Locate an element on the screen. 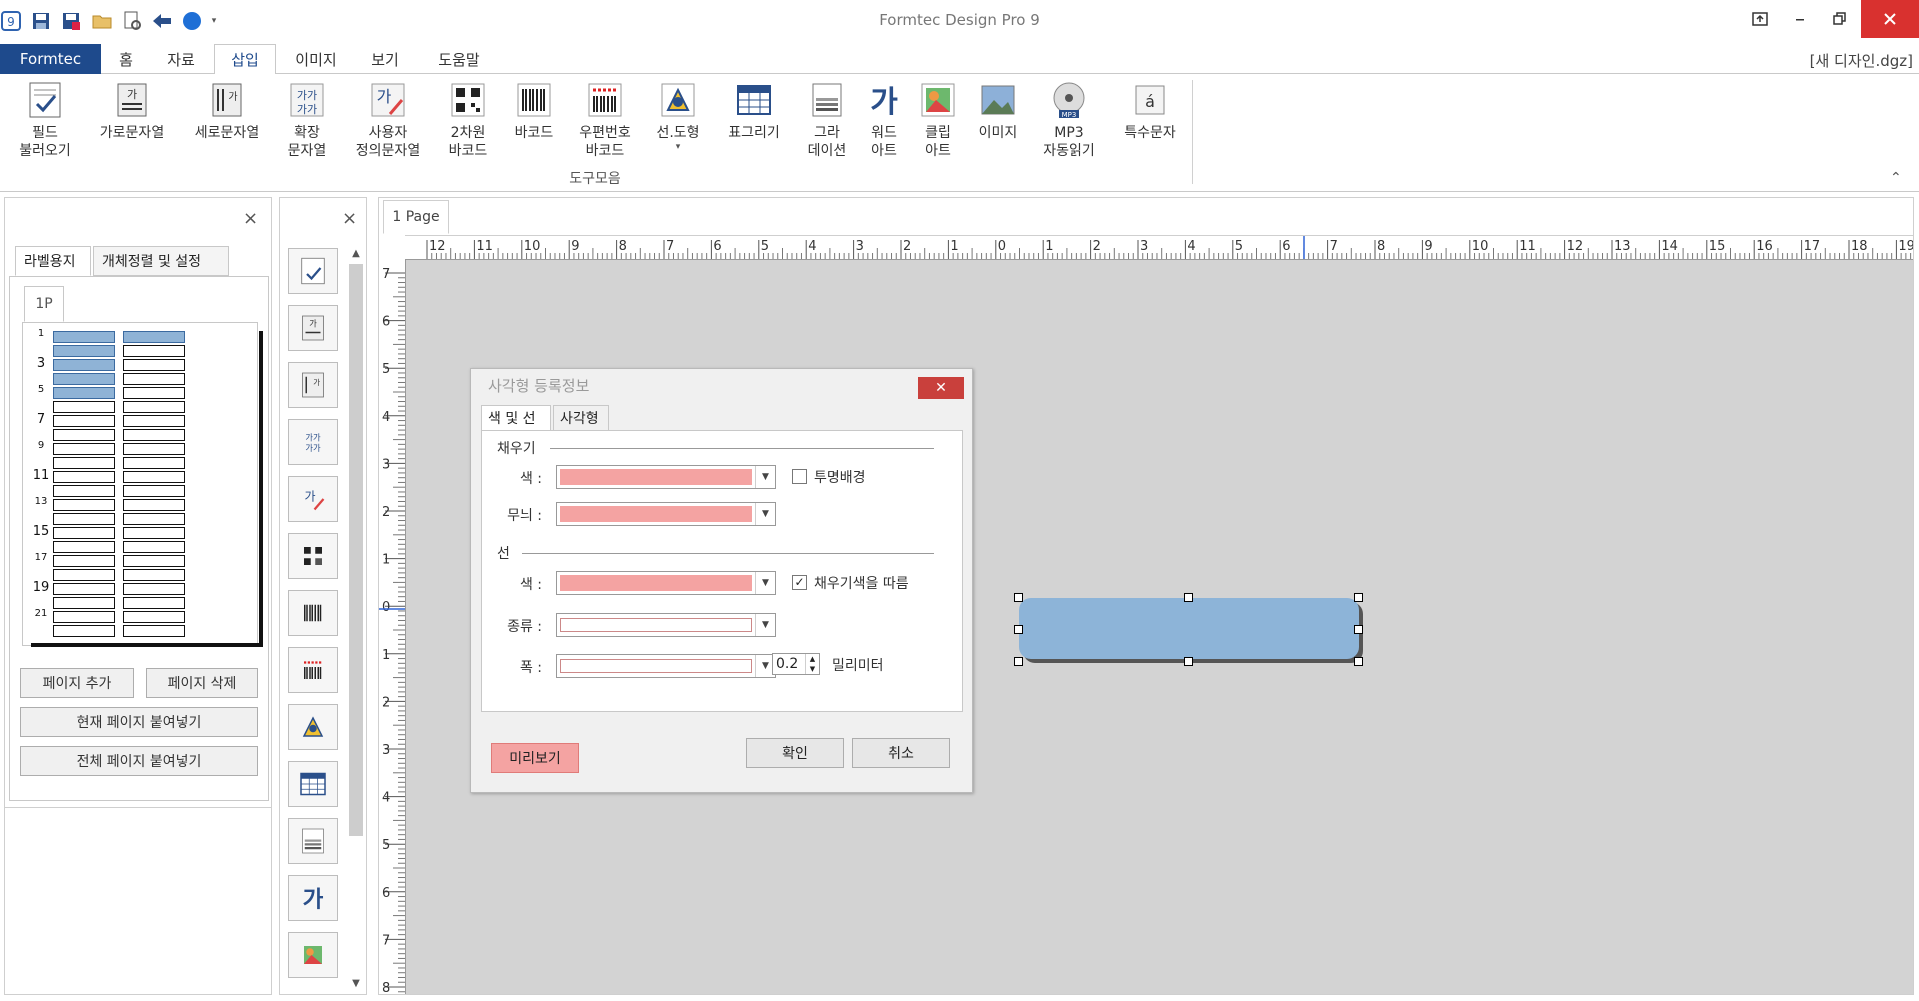 The image size is (1919, 1001). collapse-ribbon-icon: ⌃ is located at coordinates (1896, 178).